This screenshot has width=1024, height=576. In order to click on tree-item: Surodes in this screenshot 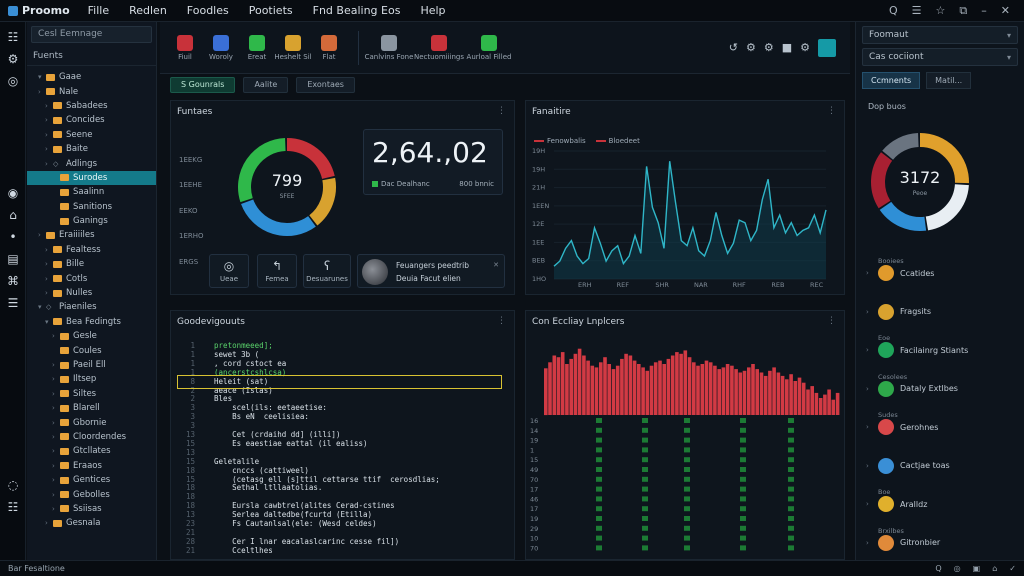, I will do `click(91, 178)`.